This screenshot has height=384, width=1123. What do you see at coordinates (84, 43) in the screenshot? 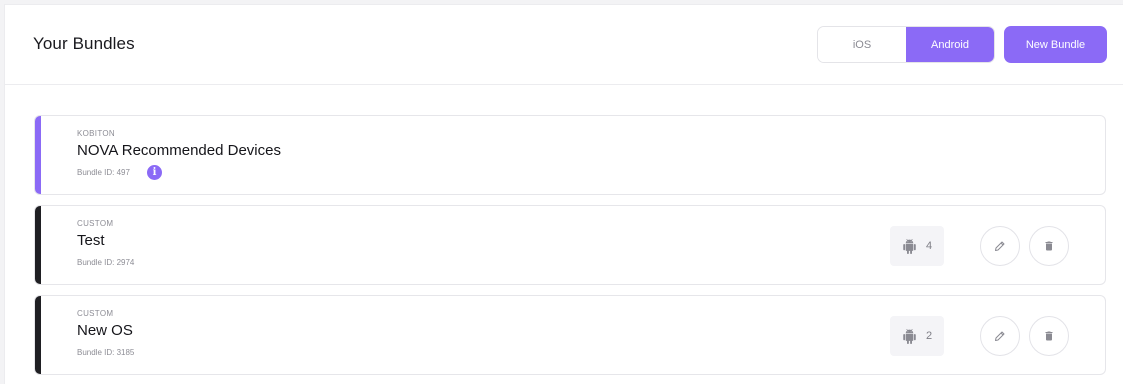
I see `page-title: Your Bundles` at bounding box center [84, 43].